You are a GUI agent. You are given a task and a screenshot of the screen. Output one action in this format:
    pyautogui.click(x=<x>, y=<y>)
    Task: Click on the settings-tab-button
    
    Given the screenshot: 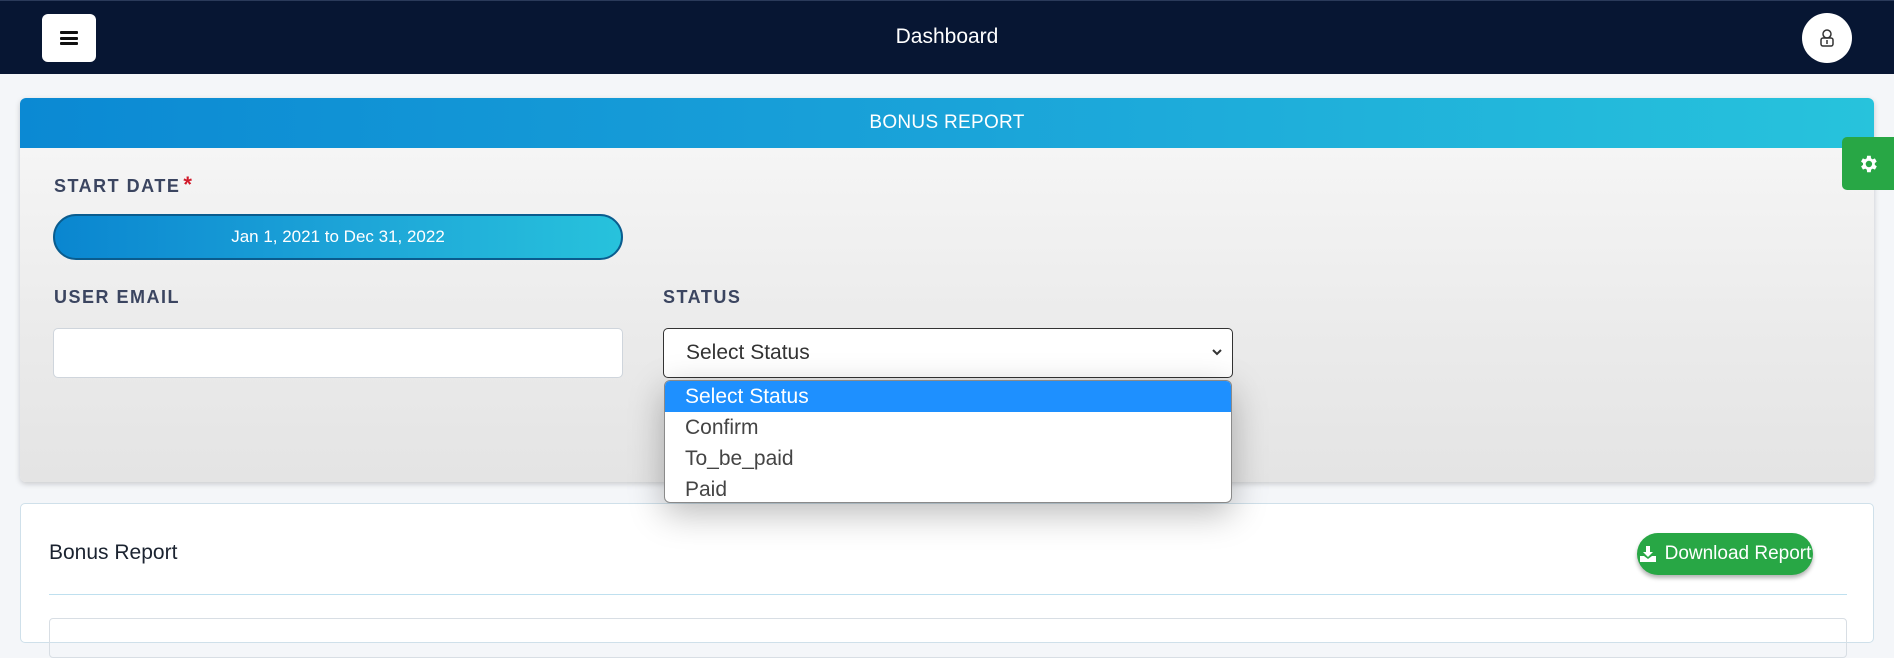 What is the action you would take?
    pyautogui.click(x=1868, y=163)
    